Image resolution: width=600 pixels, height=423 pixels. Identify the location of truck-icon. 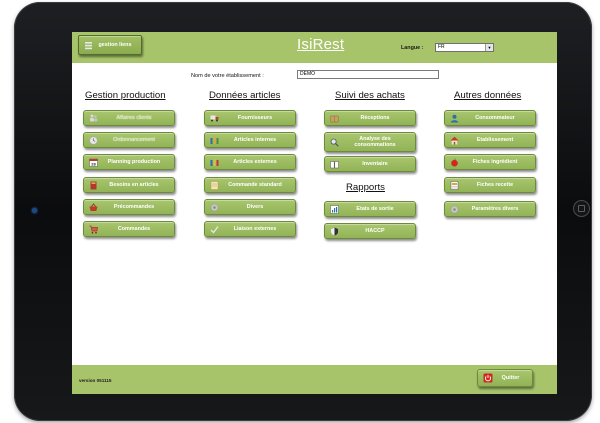
(214, 118).